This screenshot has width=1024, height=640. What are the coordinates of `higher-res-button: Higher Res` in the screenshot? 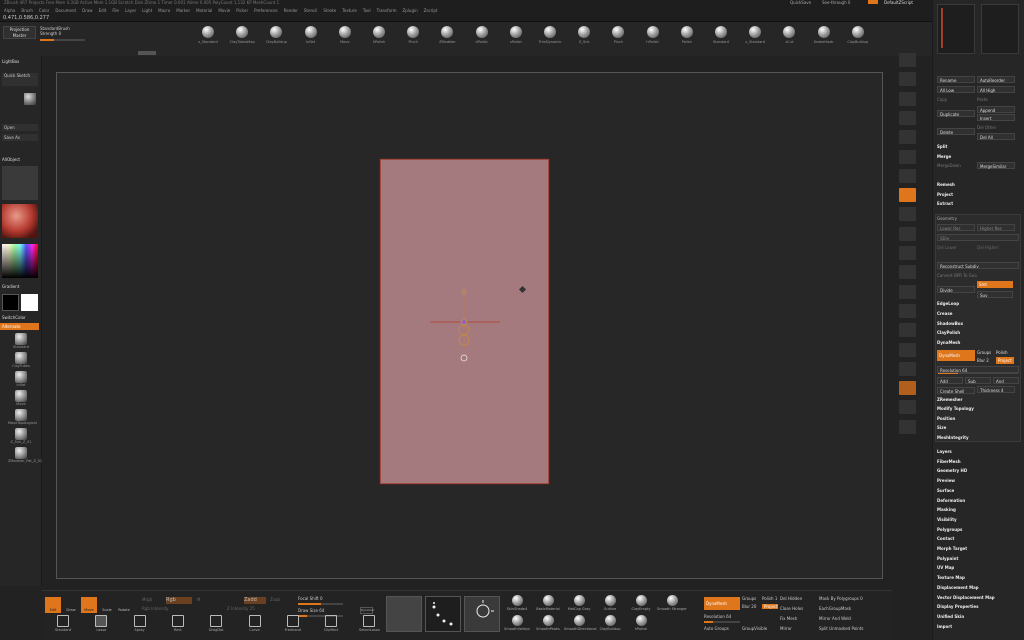 It's located at (996, 227).